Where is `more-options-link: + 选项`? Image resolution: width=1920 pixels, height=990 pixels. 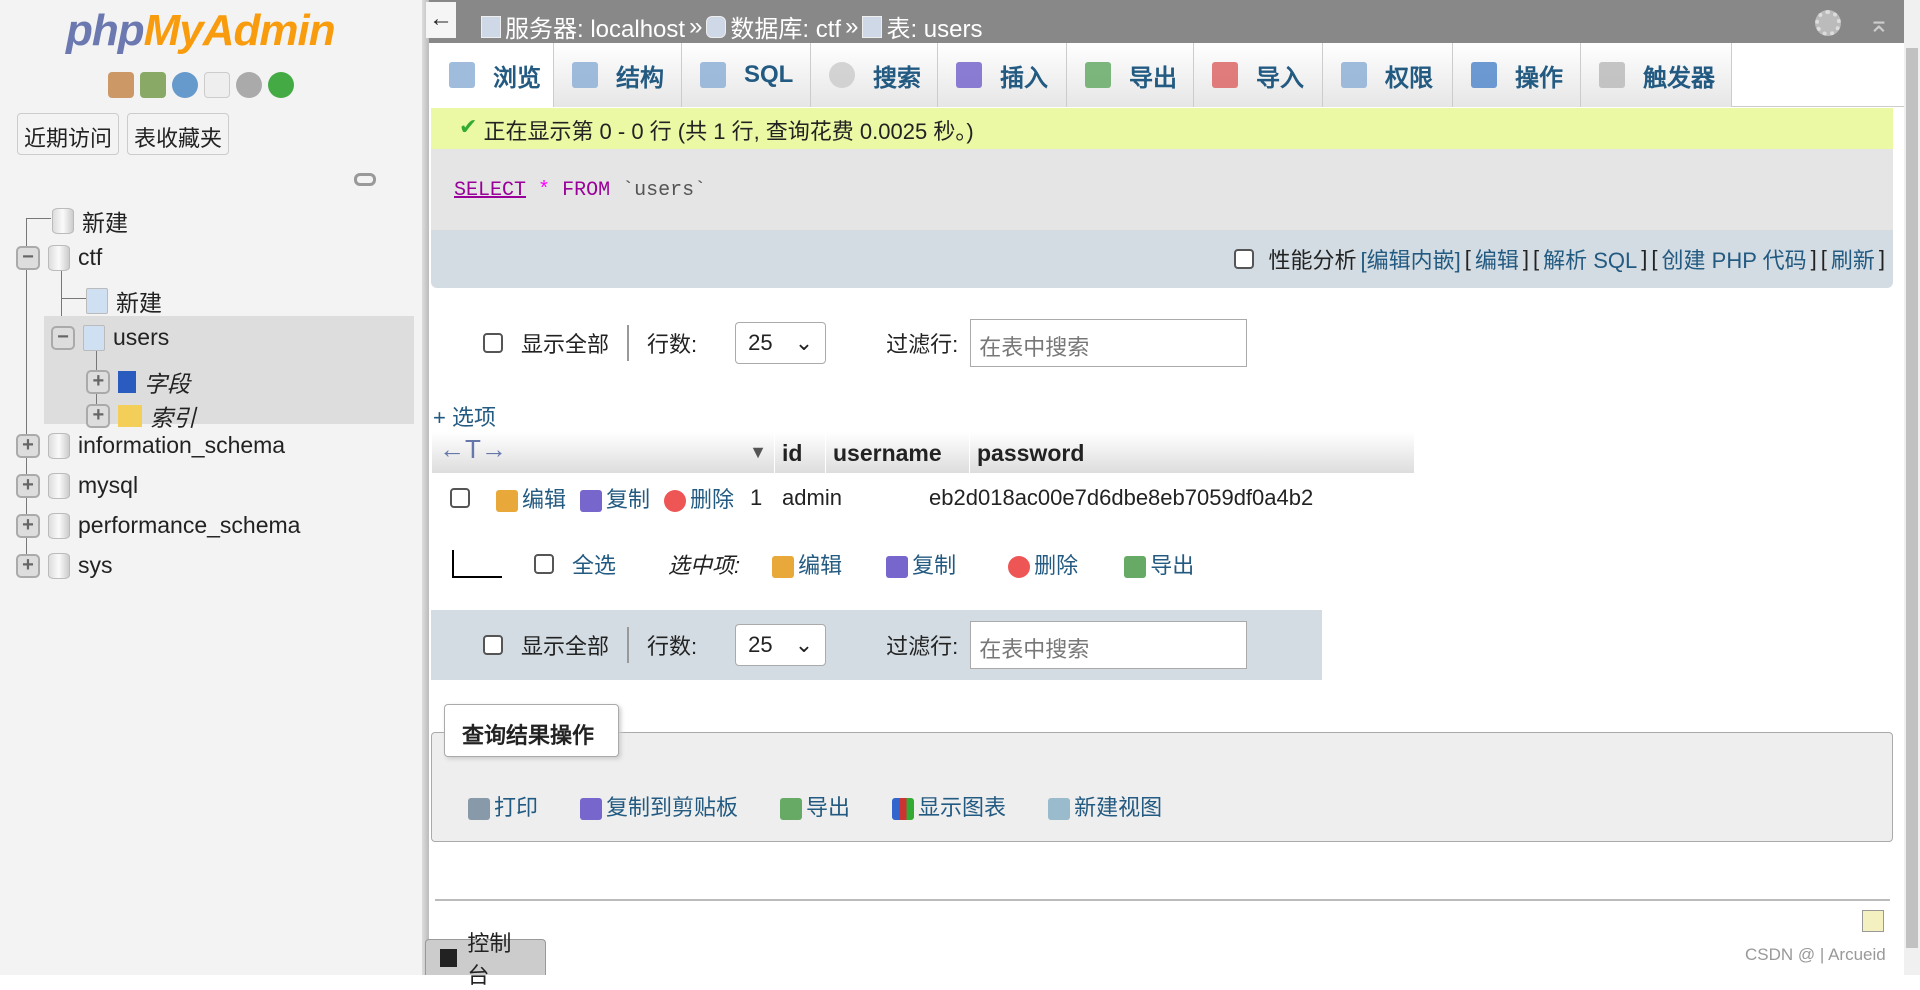
more-options-link: + 选项 is located at coordinates (464, 416).